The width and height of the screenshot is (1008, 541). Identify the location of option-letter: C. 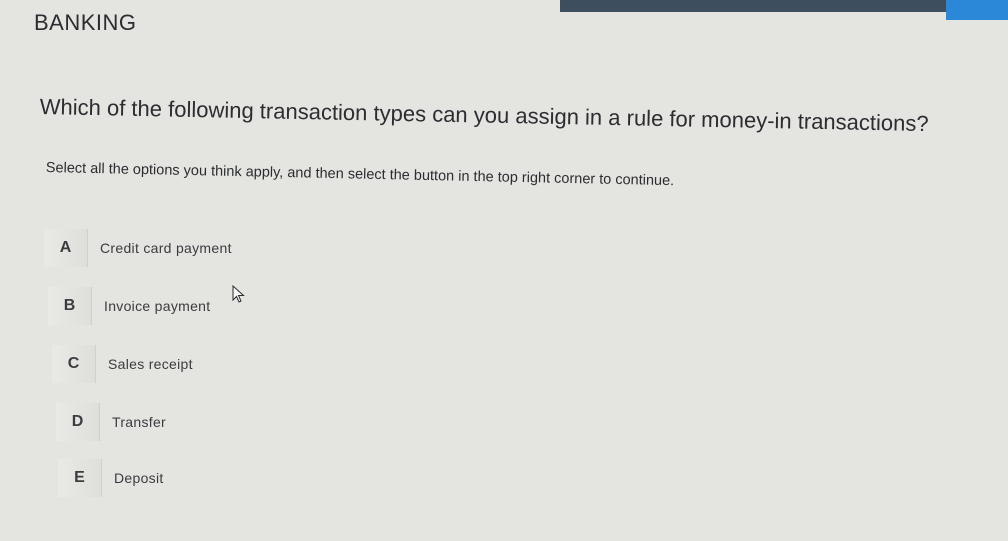
(74, 364).